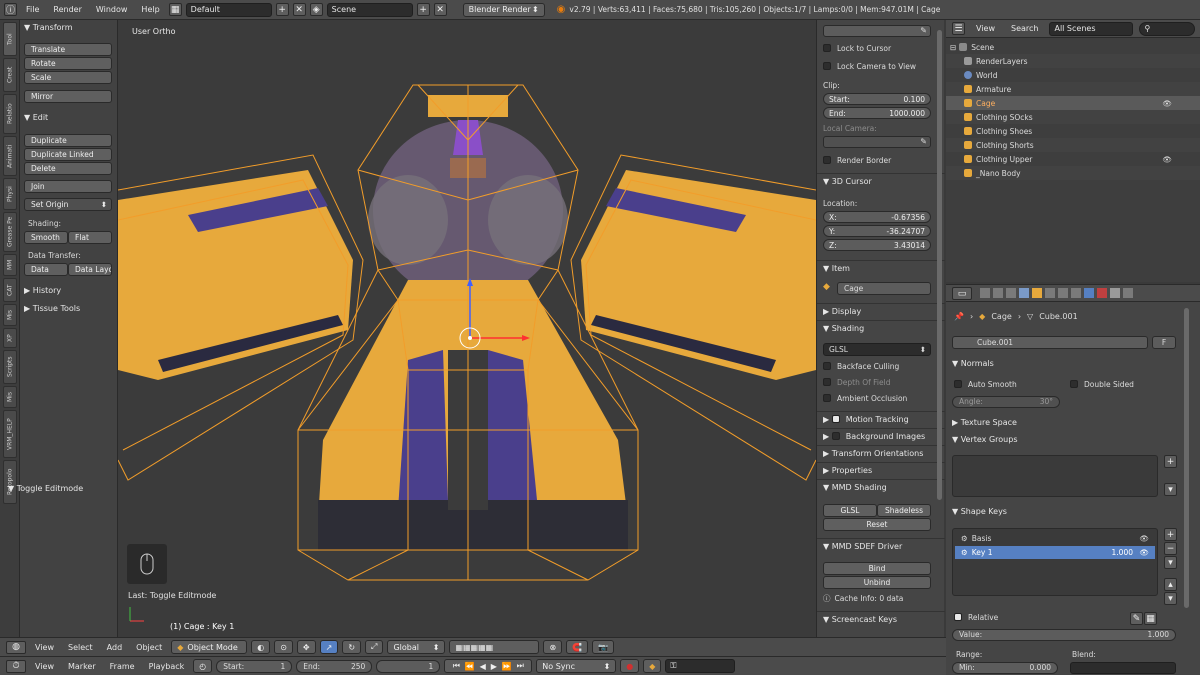 The width and height of the screenshot is (1200, 675). What do you see at coordinates (10, 75) in the screenshot?
I see `tab-create: Creat` at bounding box center [10, 75].